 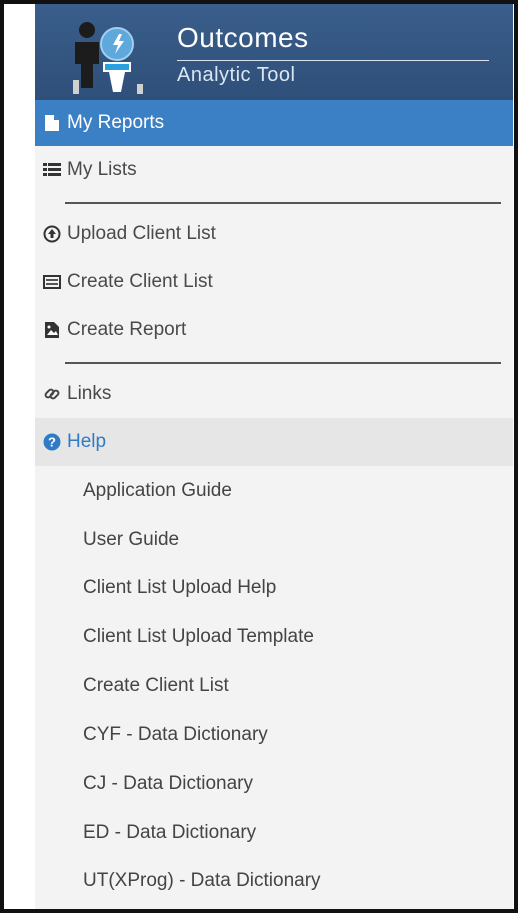 I want to click on app-title: Outcomes, so click(x=243, y=37).